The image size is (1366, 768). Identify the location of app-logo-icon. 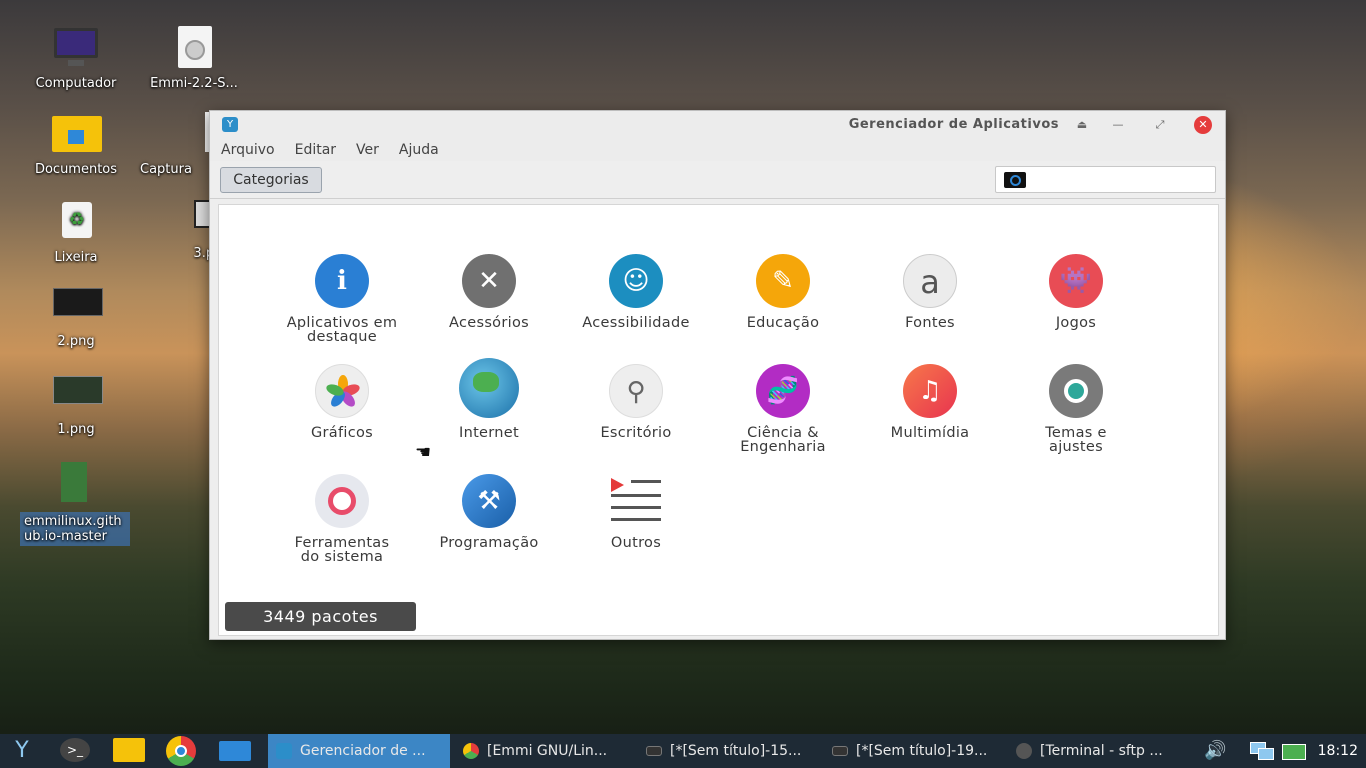
(284, 751).